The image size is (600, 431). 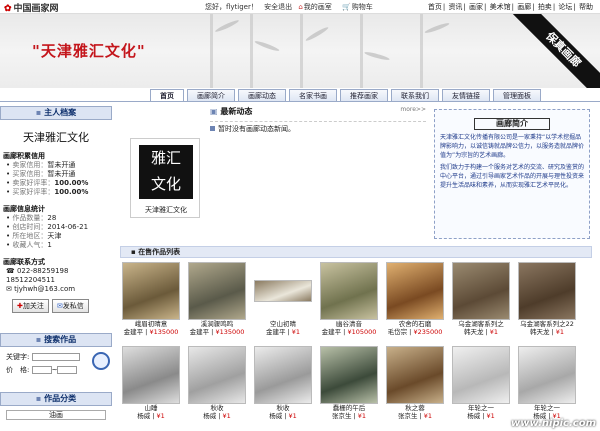 I want to click on artwork-card: 山睡 杨威 | ¥1, so click(x=151, y=383).